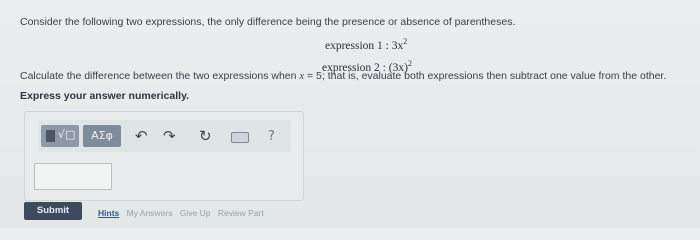 The width and height of the screenshot is (700, 240). I want to click on undo-icon: ↶, so click(141, 136).